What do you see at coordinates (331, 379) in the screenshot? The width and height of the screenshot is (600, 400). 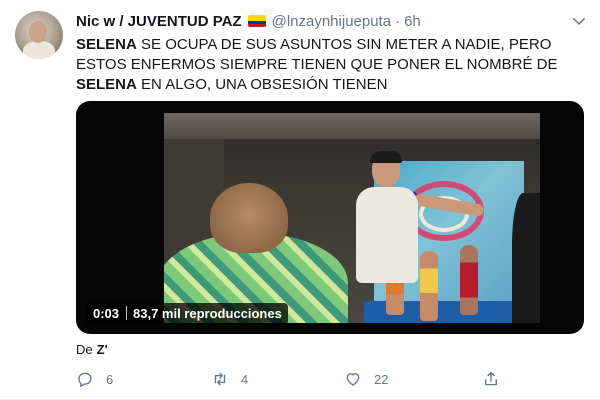 I see `tweet-actions: 6 4 22` at bounding box center [331, 379].